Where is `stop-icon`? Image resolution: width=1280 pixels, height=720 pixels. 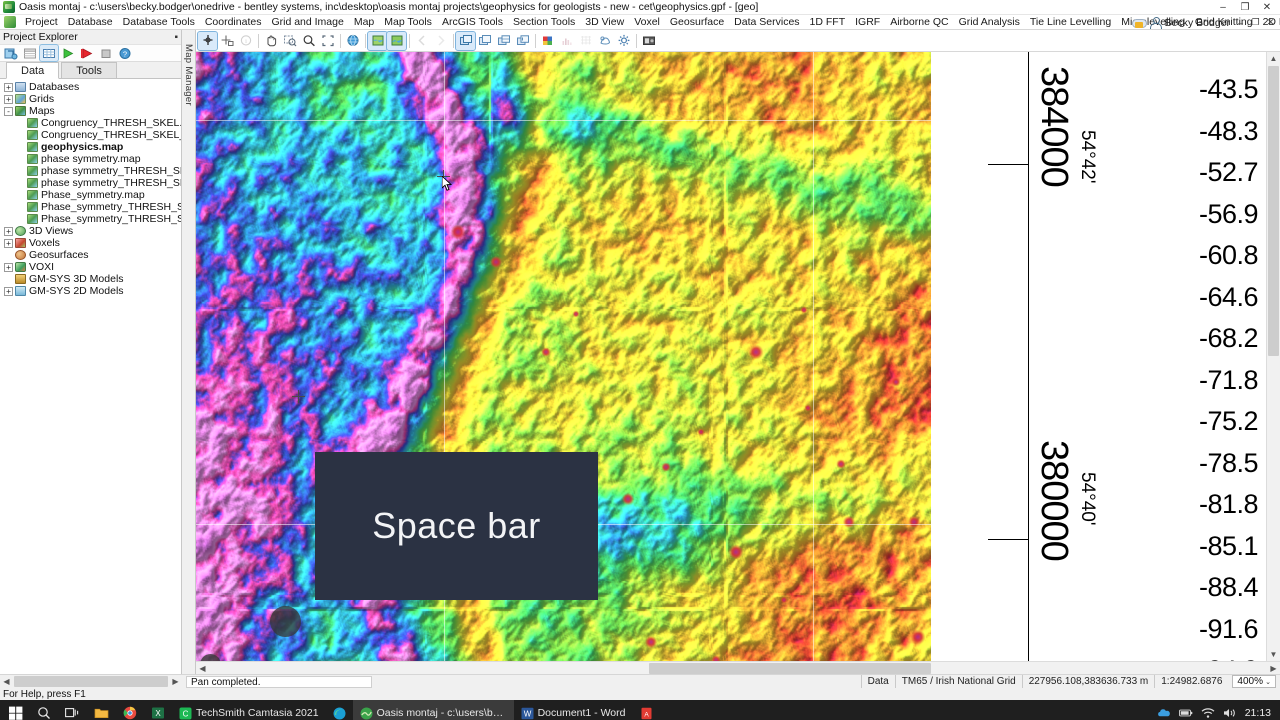 stop-icon is located at coordinates (106, 53).